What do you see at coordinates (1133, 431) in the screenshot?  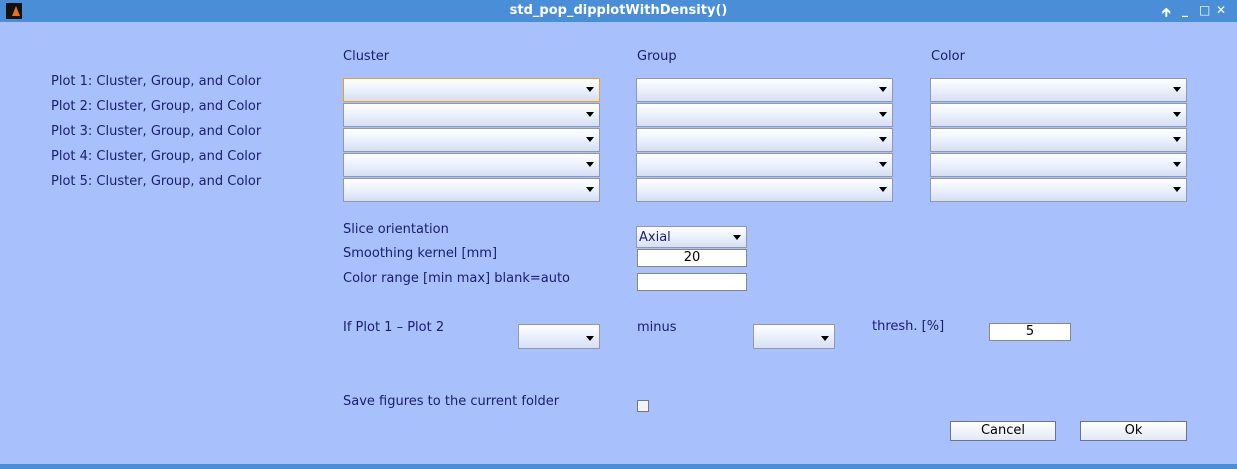 I see `ok-button: Ok` at bounding box center [1133, 431].